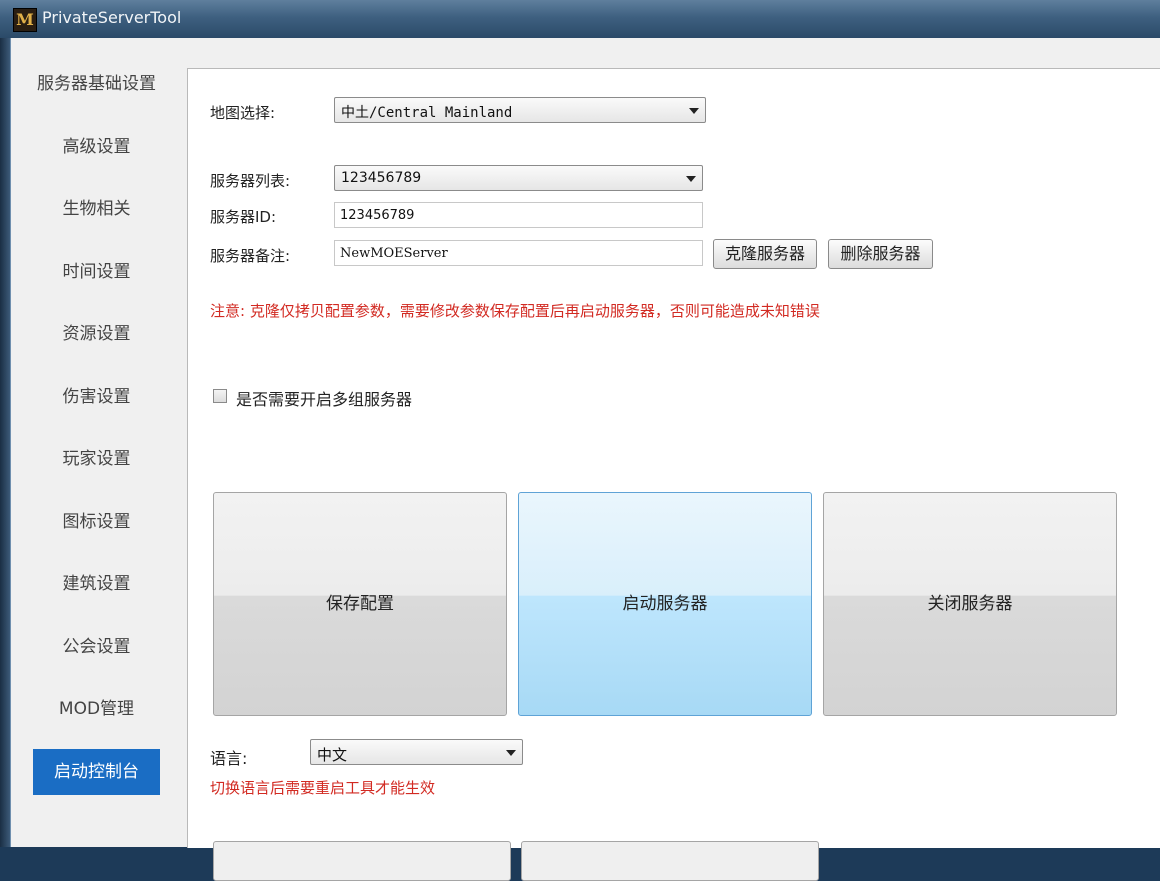 Image resolution: width=1160 pixels, height=881 pixels. What do you see at coordinates (332, 755) in the screenshot?
I see `language-value: 中文` at bounding box center [332, 755].